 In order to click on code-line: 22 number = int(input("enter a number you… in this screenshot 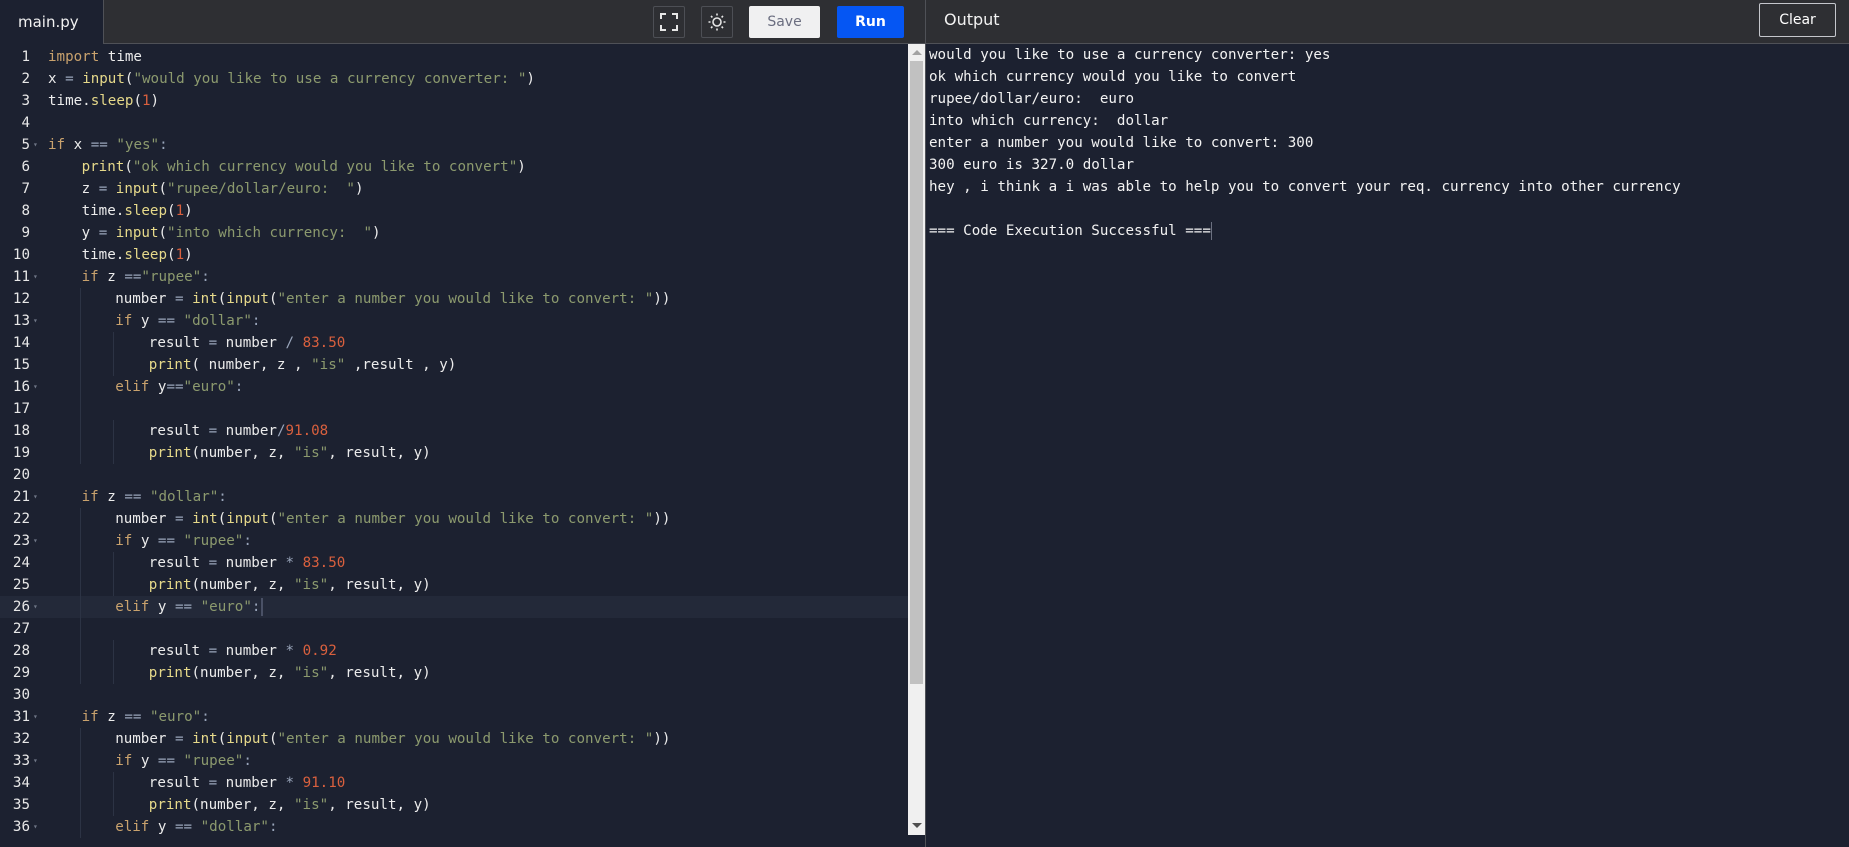, I will do `click(454, 519)`.